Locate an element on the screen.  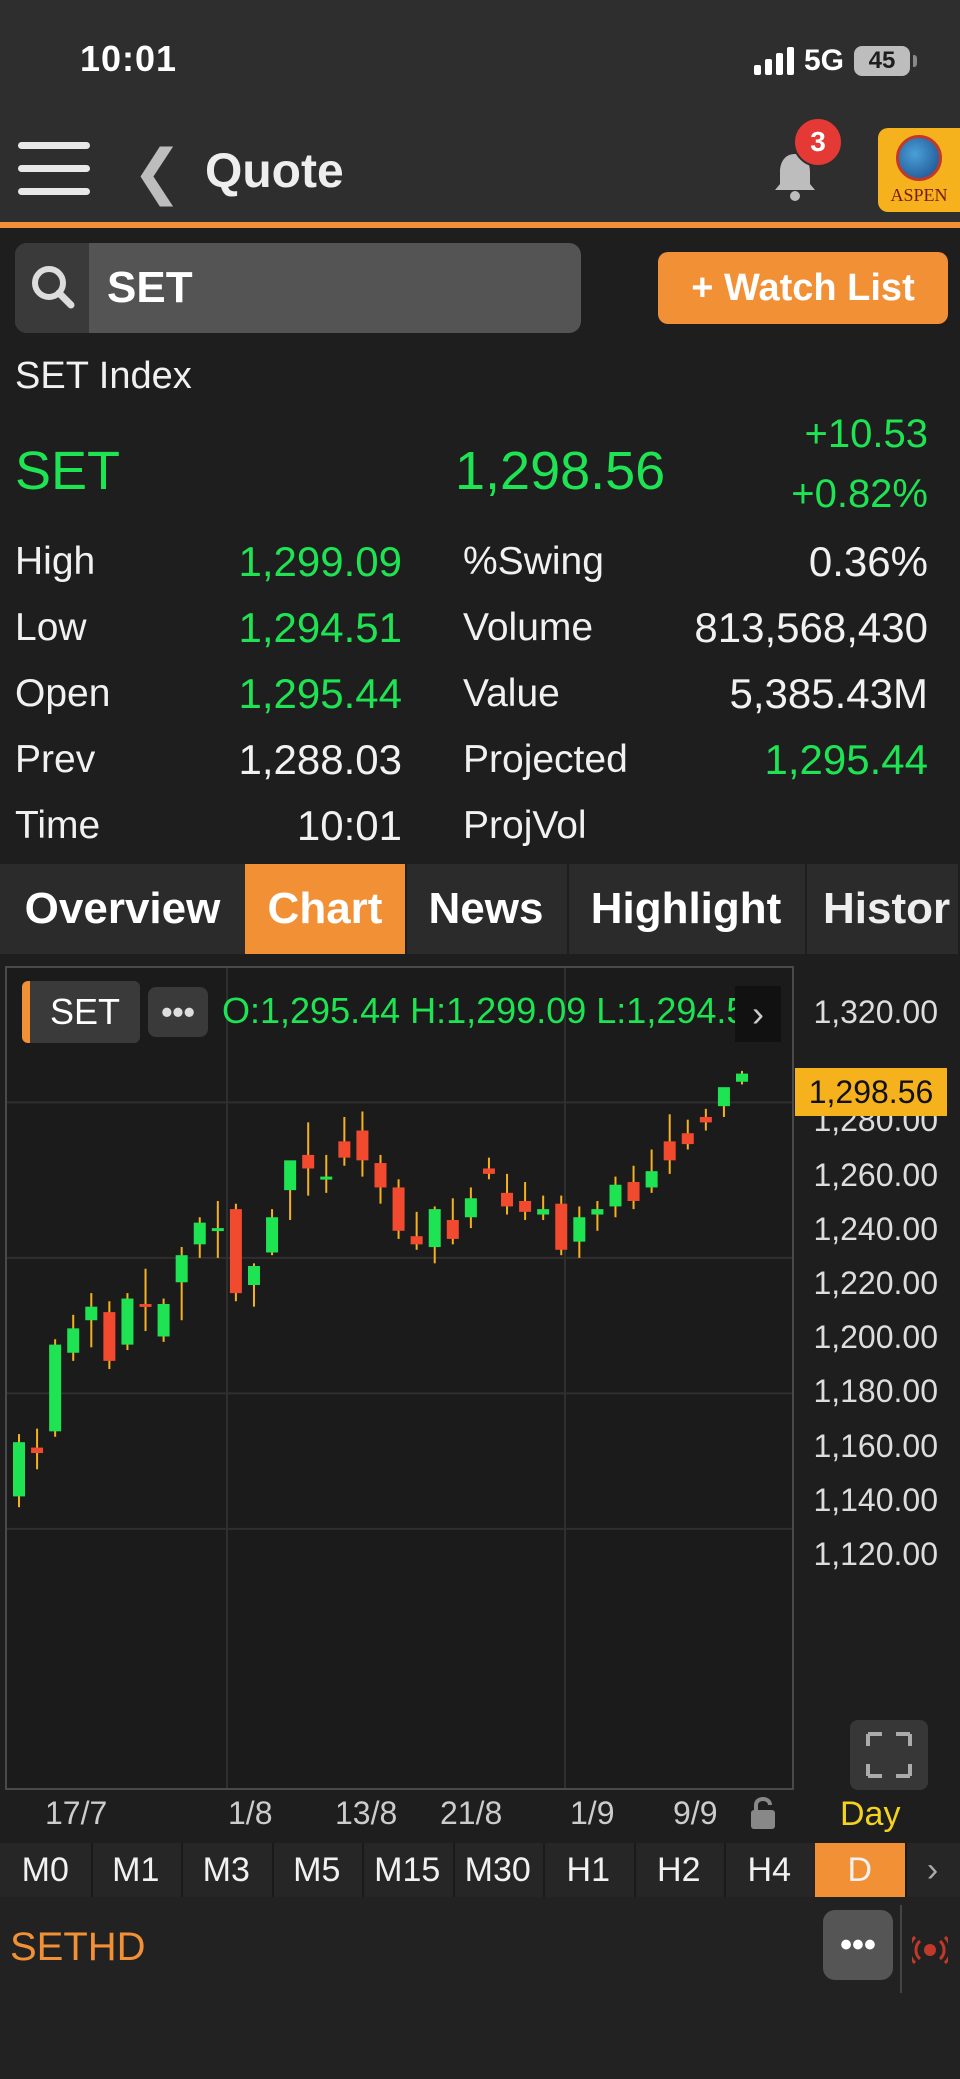
y-axis-tick: 1,200.00 is located at coordinates (875, 1337).